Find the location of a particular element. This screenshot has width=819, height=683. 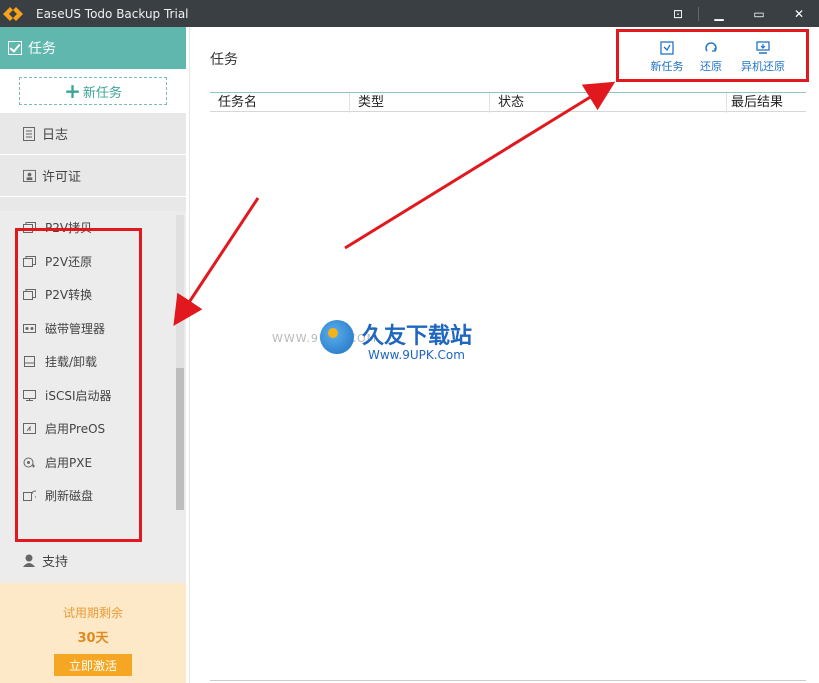

sidebar-item-label: 支持 is located at coordinates (55, 562).